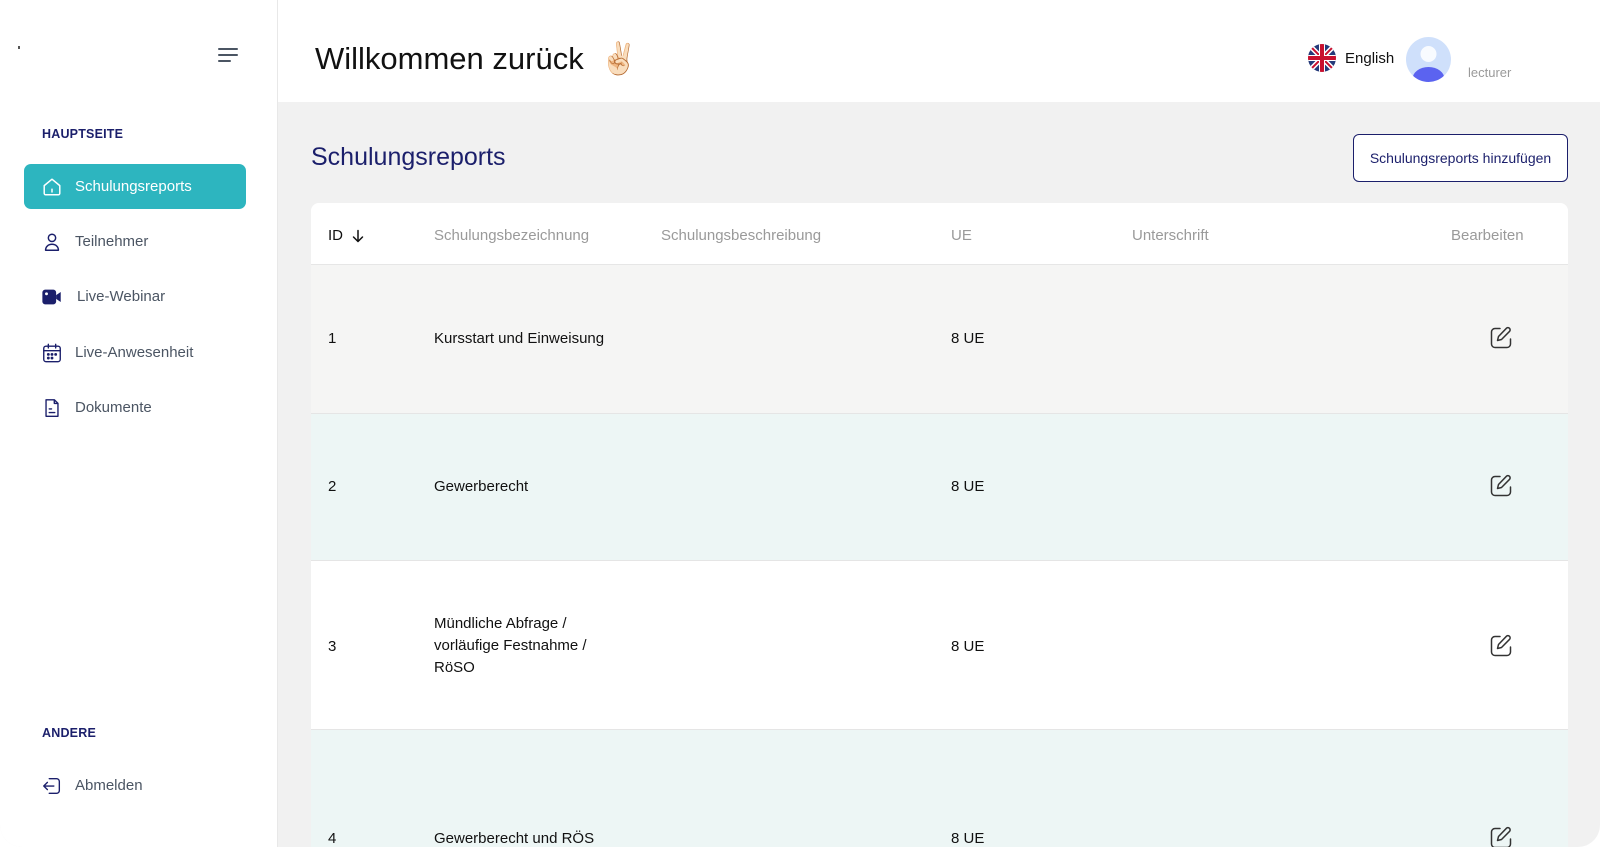 This screenshot has height=847, width=1600. I want to click on video-camera-icon, so click(52, 297).